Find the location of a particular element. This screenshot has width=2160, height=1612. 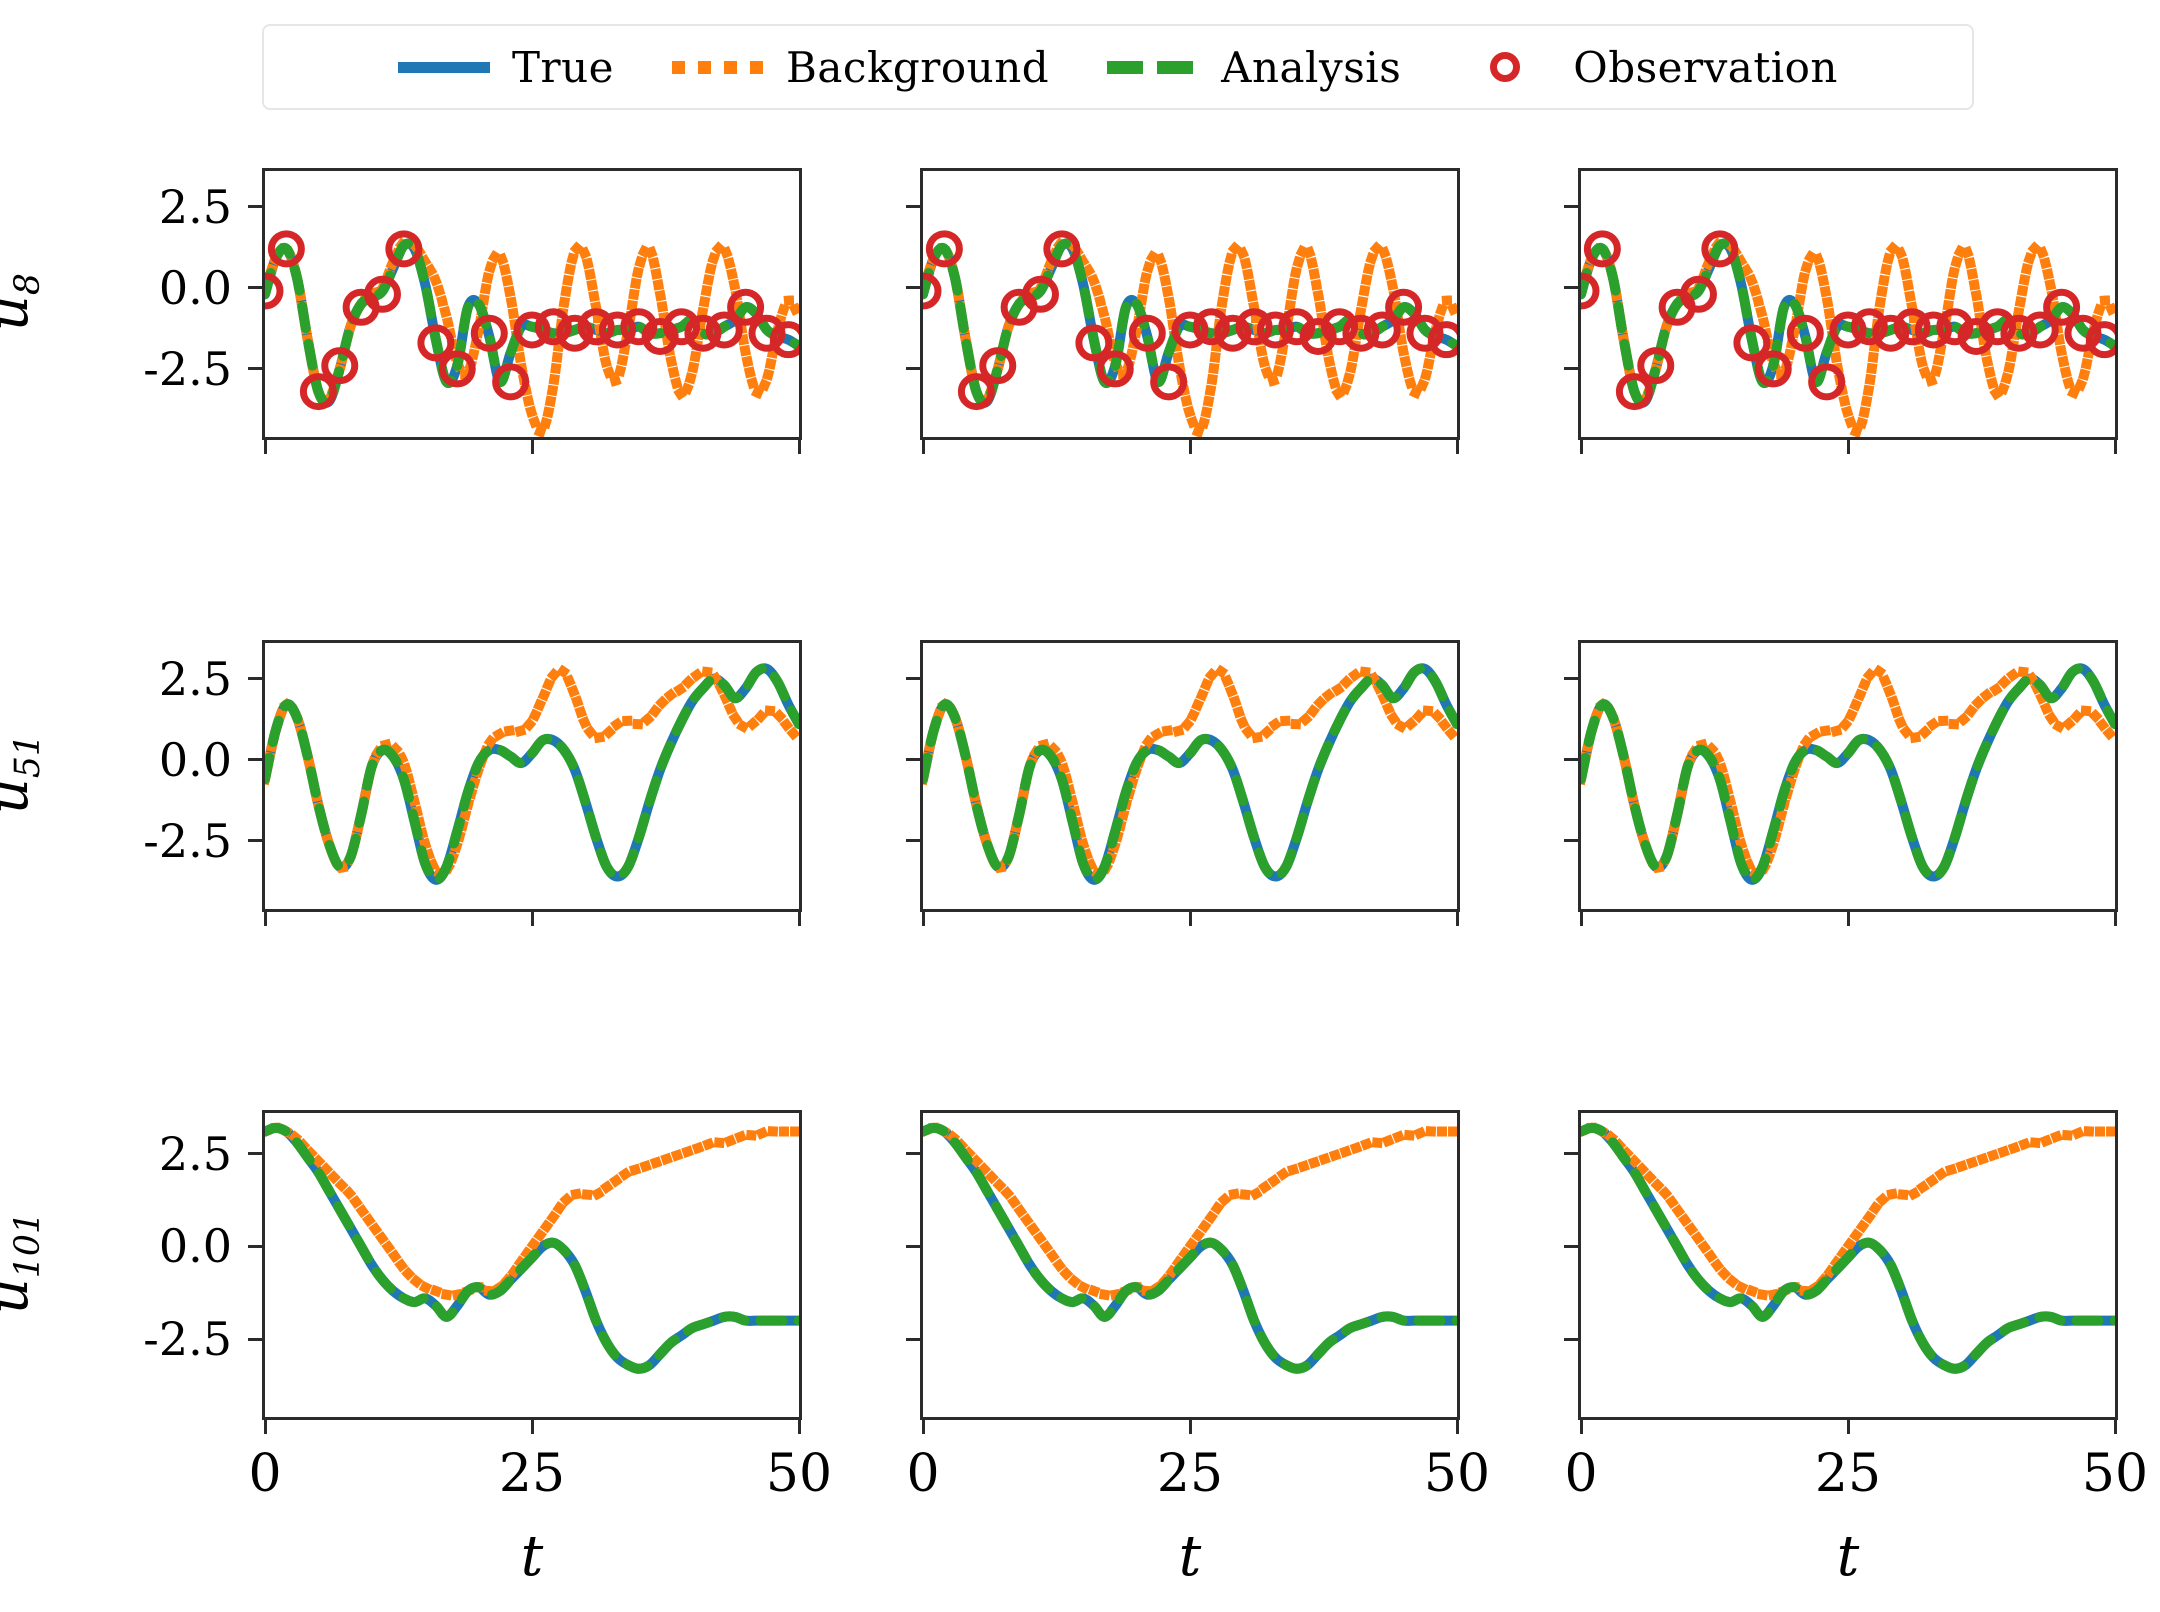

y-axis-label-subscript: 8 is located at coordinates (28, 284).